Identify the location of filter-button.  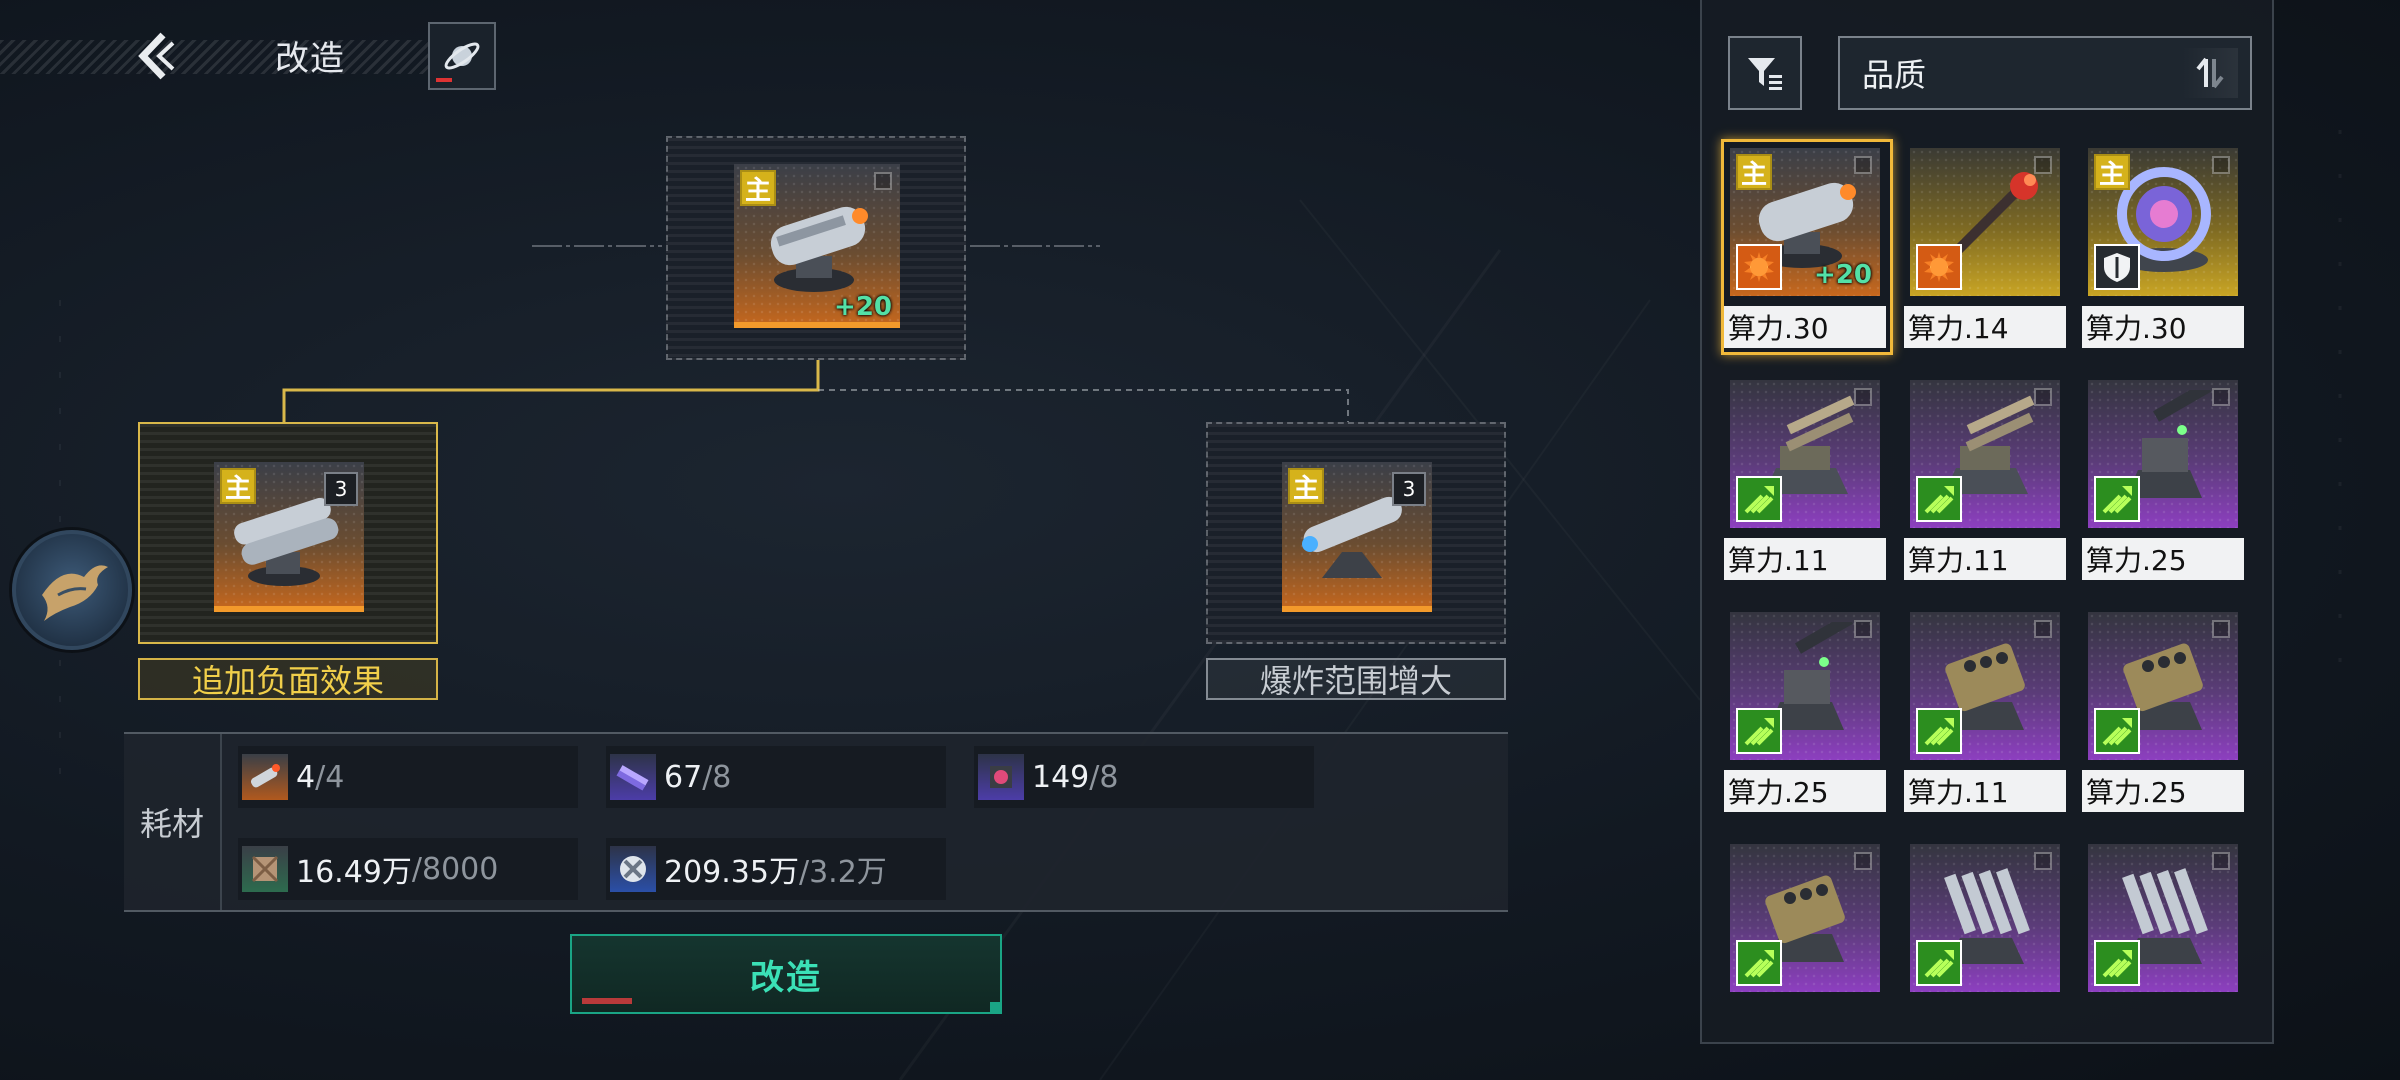
(1765, 73).